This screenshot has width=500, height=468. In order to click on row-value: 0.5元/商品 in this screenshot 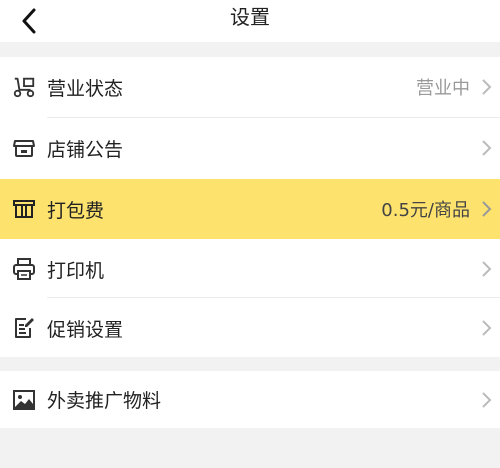, I will do `click(425, 210)`.